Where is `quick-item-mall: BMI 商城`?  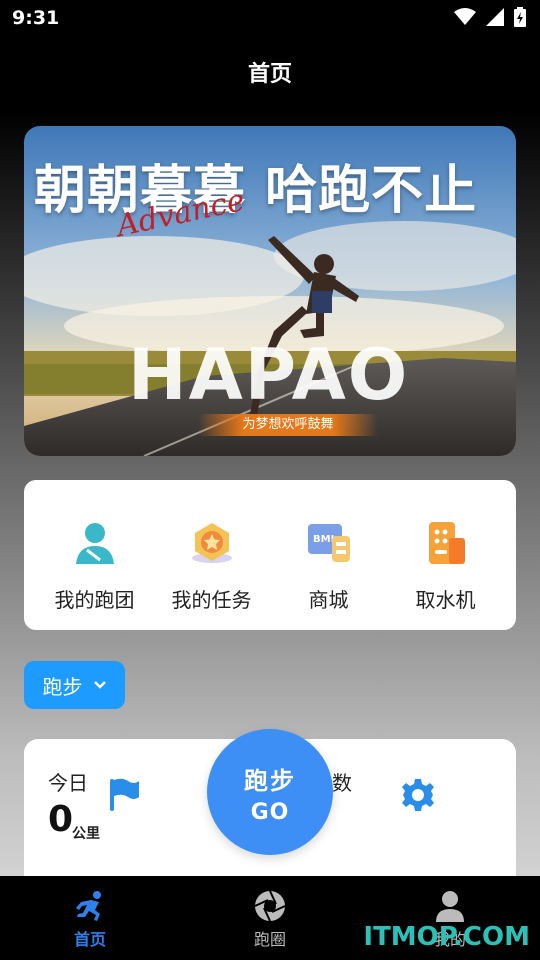 quick-item-mall: BMI 商城 is located at coordinates (329, 555).